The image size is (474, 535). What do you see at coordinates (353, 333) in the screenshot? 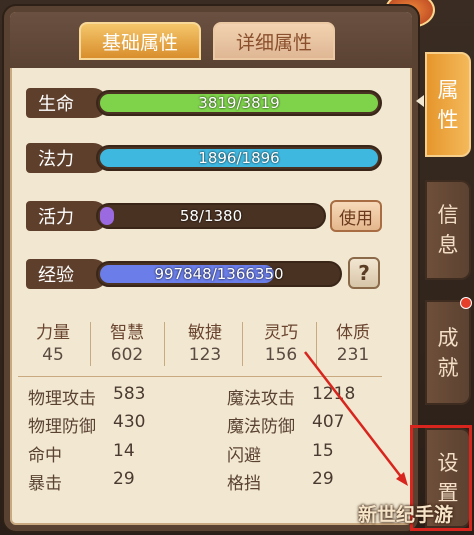
I see `attr-name: 体质` at bounding box center [353, 333].